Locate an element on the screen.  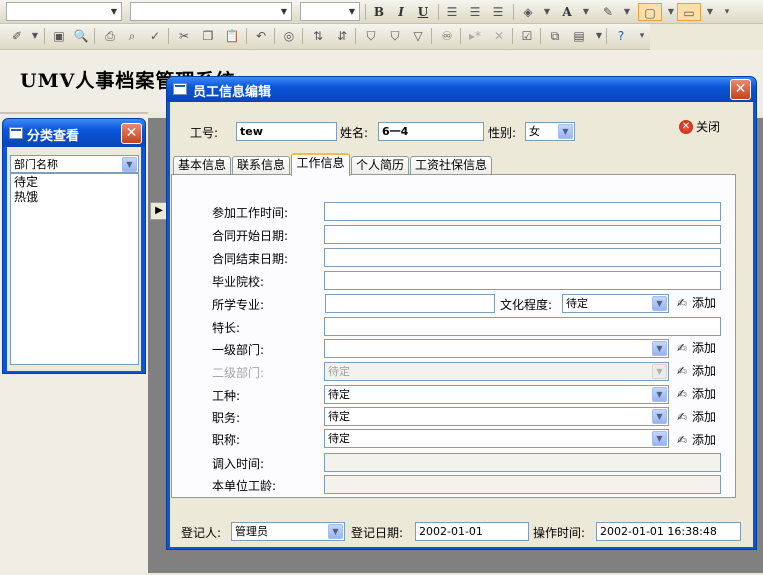
align-center-icon: ☰ is located at coordinates (475, 12).